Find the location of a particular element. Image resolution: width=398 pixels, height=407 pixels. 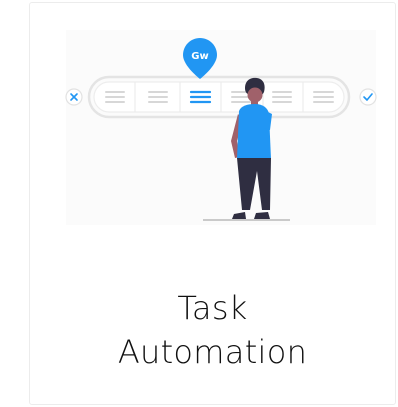

close-icon is located at coordinates (74, 97).